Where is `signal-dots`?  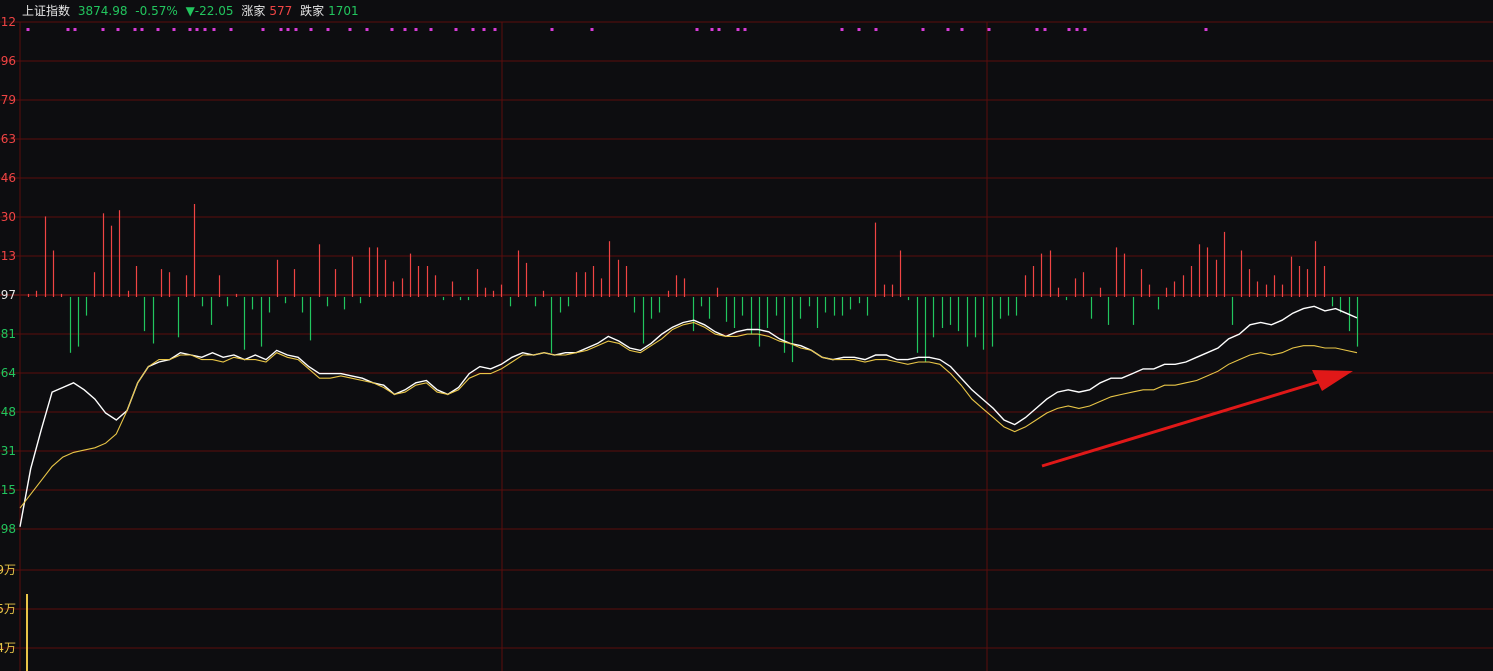 signal-dots is located at coordinates (617, 29).